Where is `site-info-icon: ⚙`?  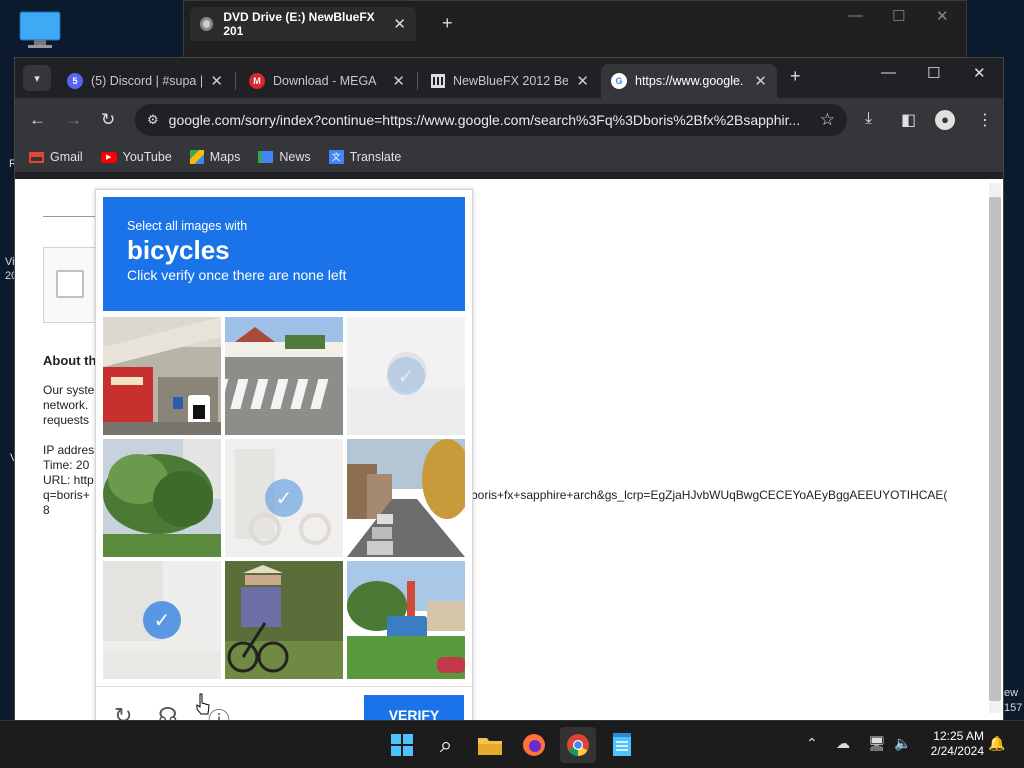 site-info-icon: ⚙ is located at coordinates (153, 120).